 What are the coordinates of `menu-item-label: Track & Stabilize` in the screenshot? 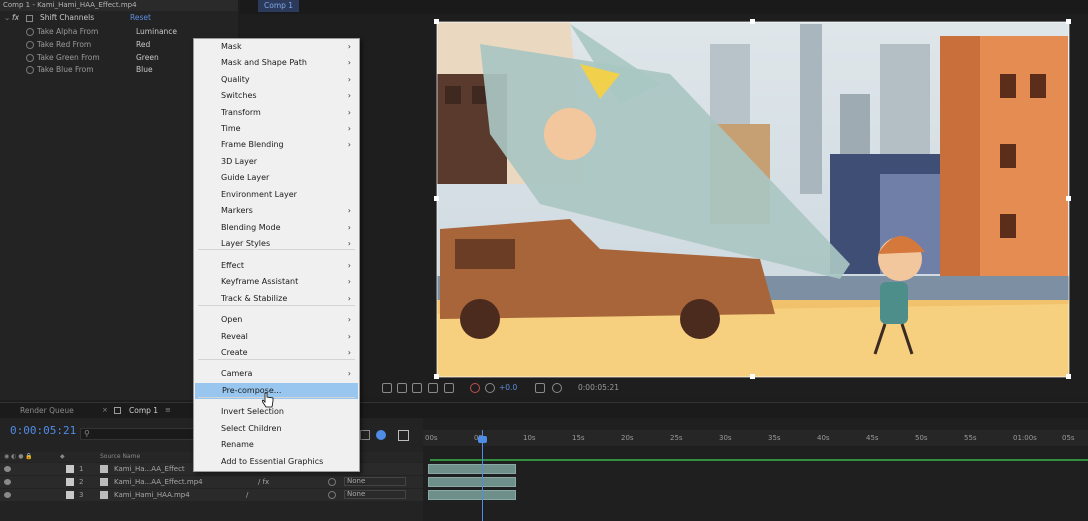 It's located at (254, 298).